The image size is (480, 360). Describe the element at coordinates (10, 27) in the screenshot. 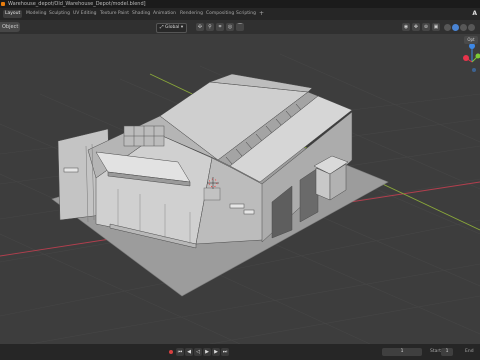

I see `mode-selector: Object` at that location.